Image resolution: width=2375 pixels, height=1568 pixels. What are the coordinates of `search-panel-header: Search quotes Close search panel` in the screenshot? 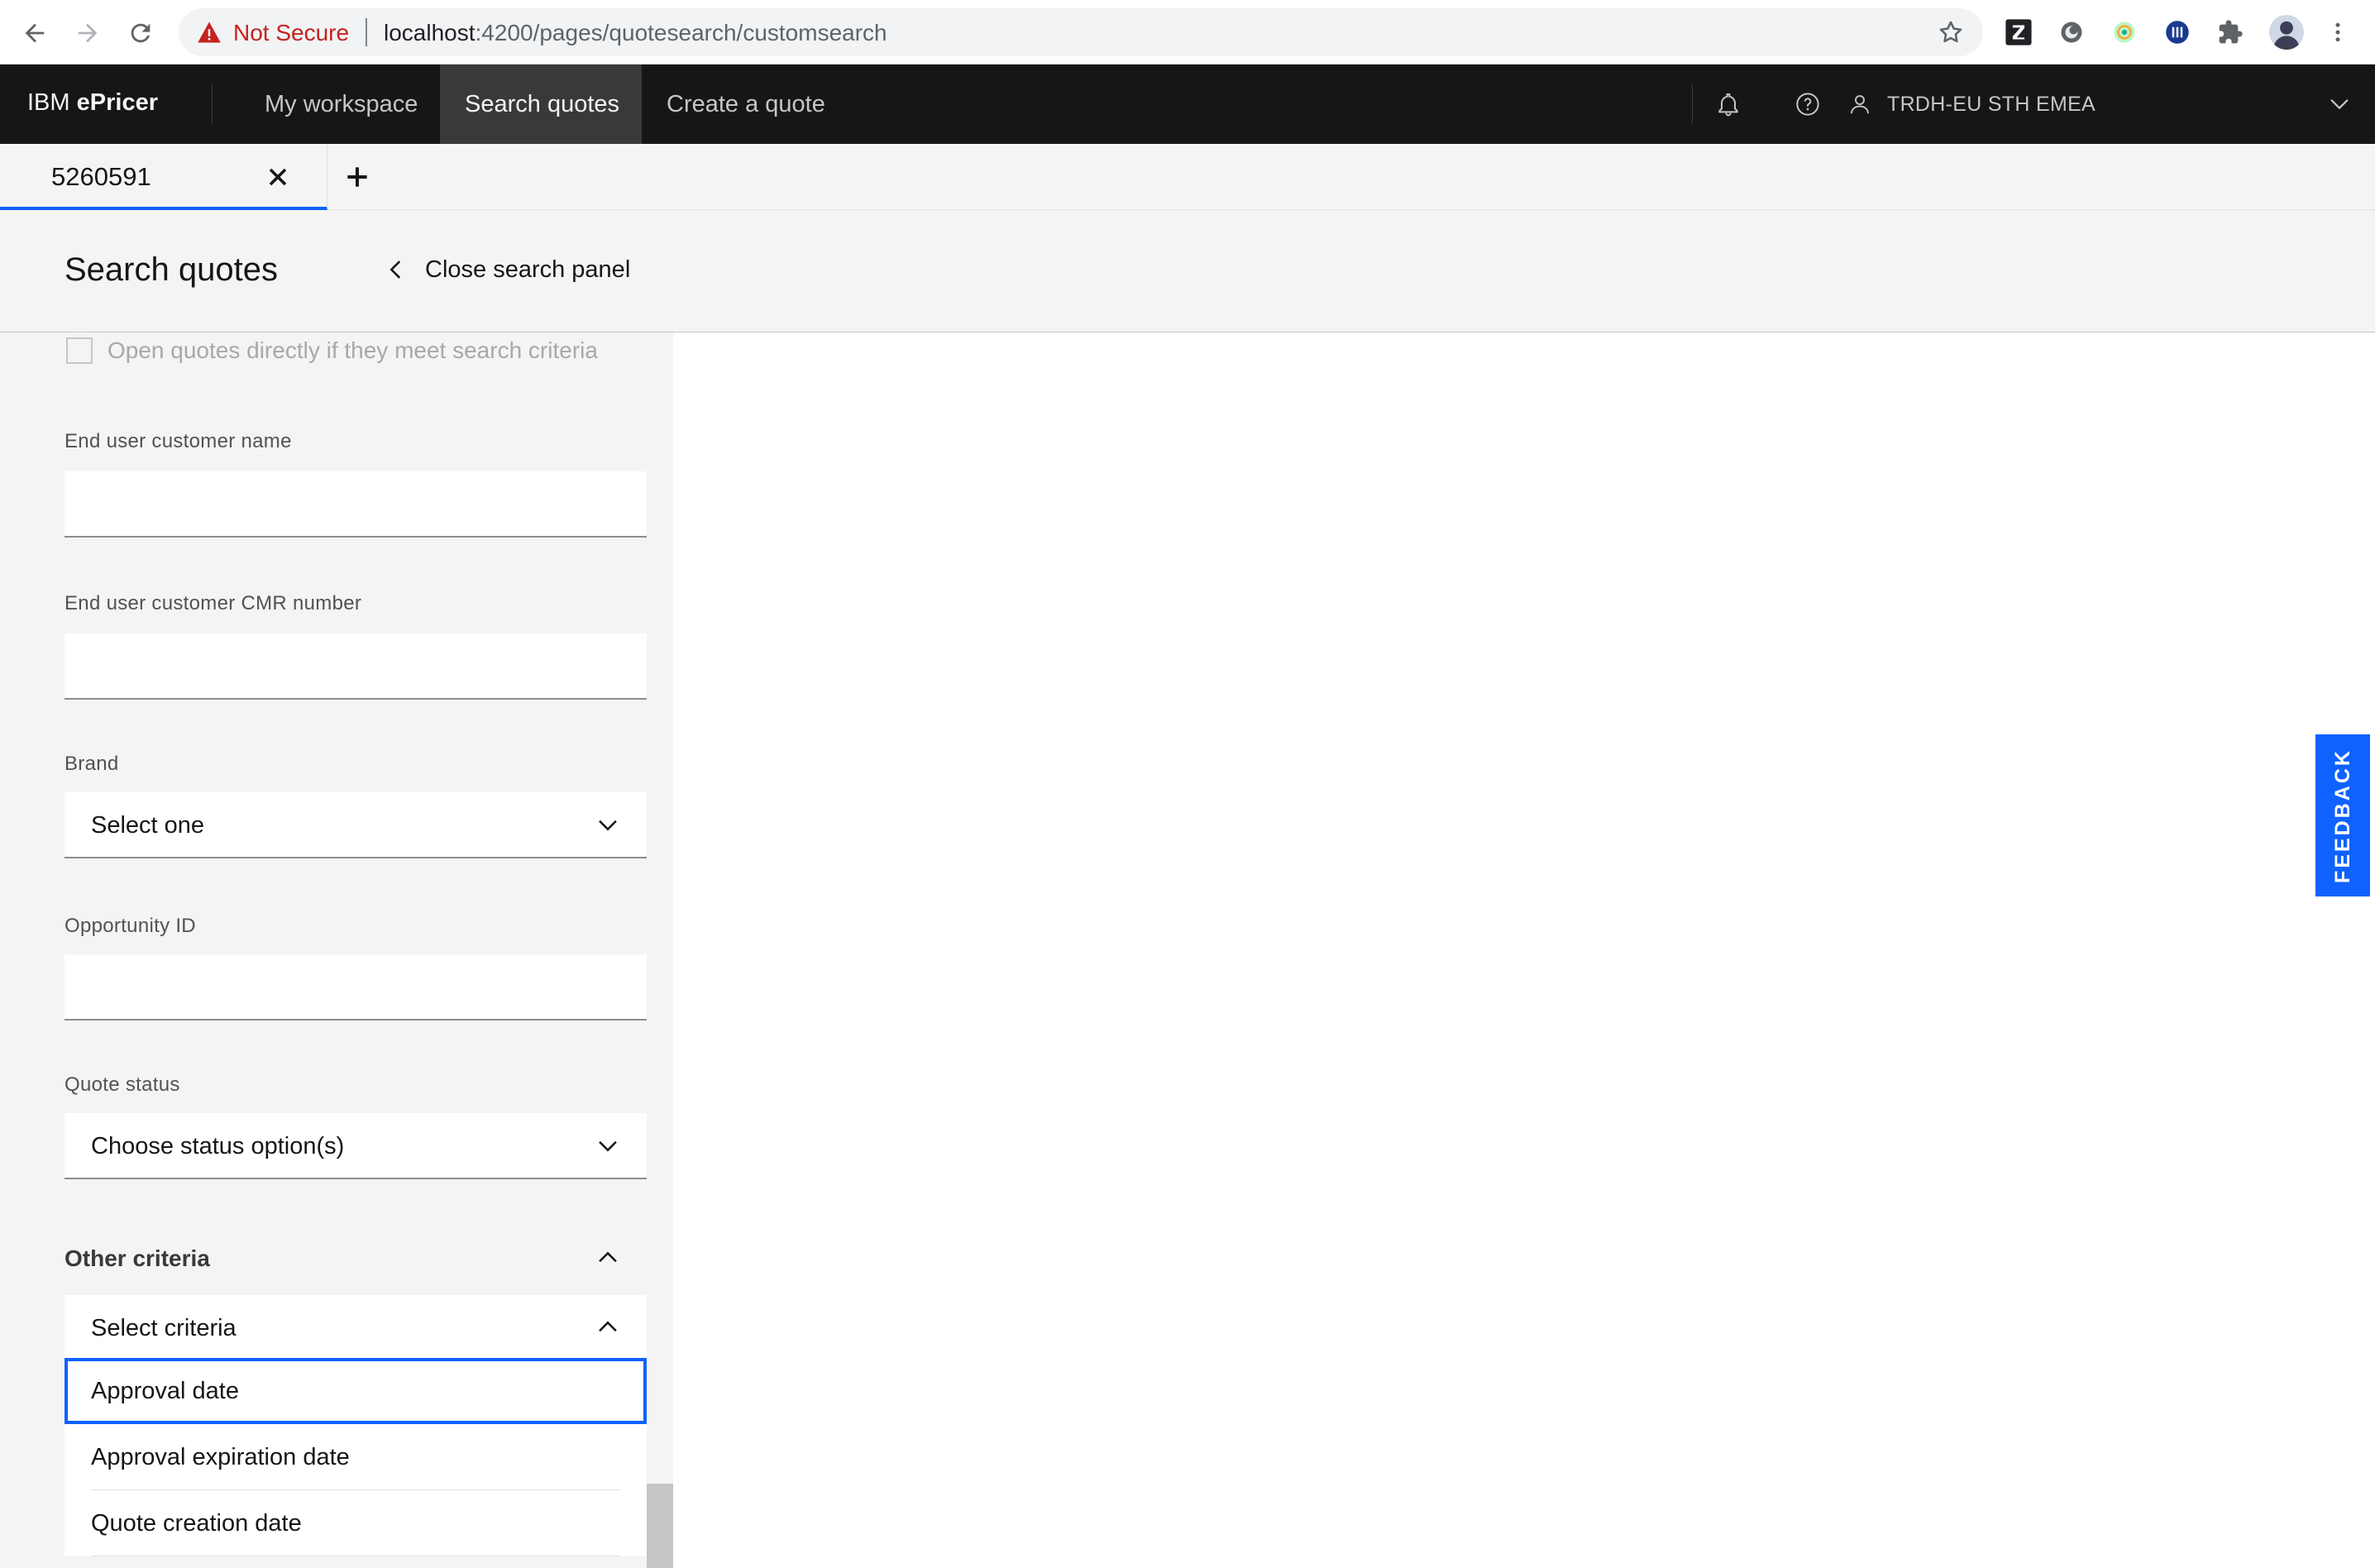 It's located at (1187, 271).